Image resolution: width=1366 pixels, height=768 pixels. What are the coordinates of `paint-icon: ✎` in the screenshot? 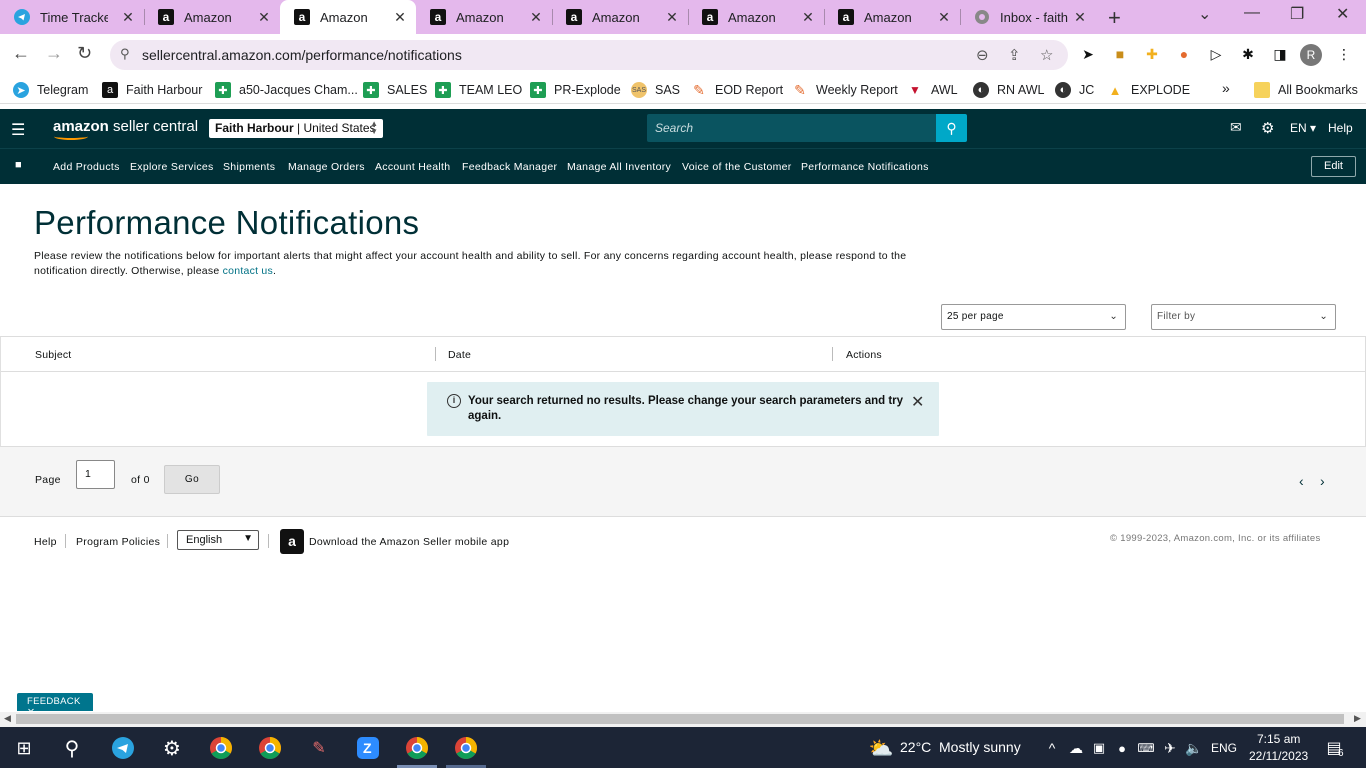 It's located at (319, 748).